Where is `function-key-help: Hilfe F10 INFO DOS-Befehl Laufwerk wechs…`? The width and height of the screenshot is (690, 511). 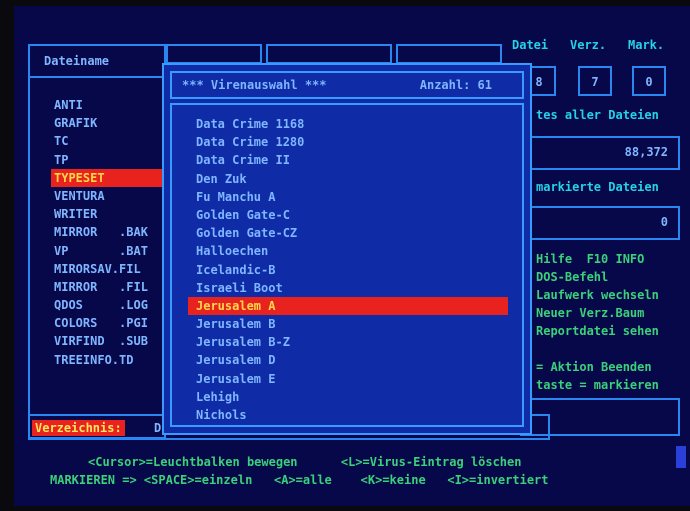 function-key-help: Hilfe F10 INFO DOS-Befehl Laufwerk wechs… is located at coordinates (597, 295).